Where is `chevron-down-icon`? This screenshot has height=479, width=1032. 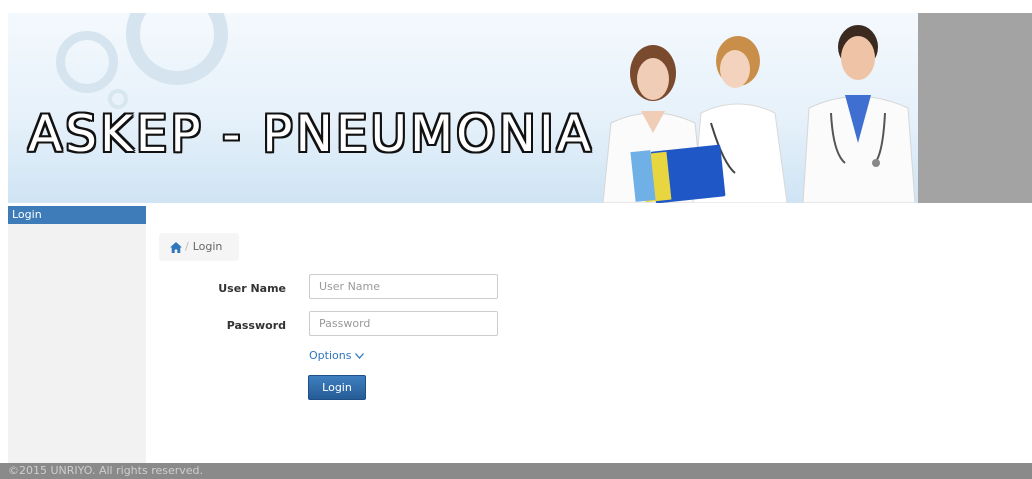 chevron-down-icon is located at coordinates (360, 355).